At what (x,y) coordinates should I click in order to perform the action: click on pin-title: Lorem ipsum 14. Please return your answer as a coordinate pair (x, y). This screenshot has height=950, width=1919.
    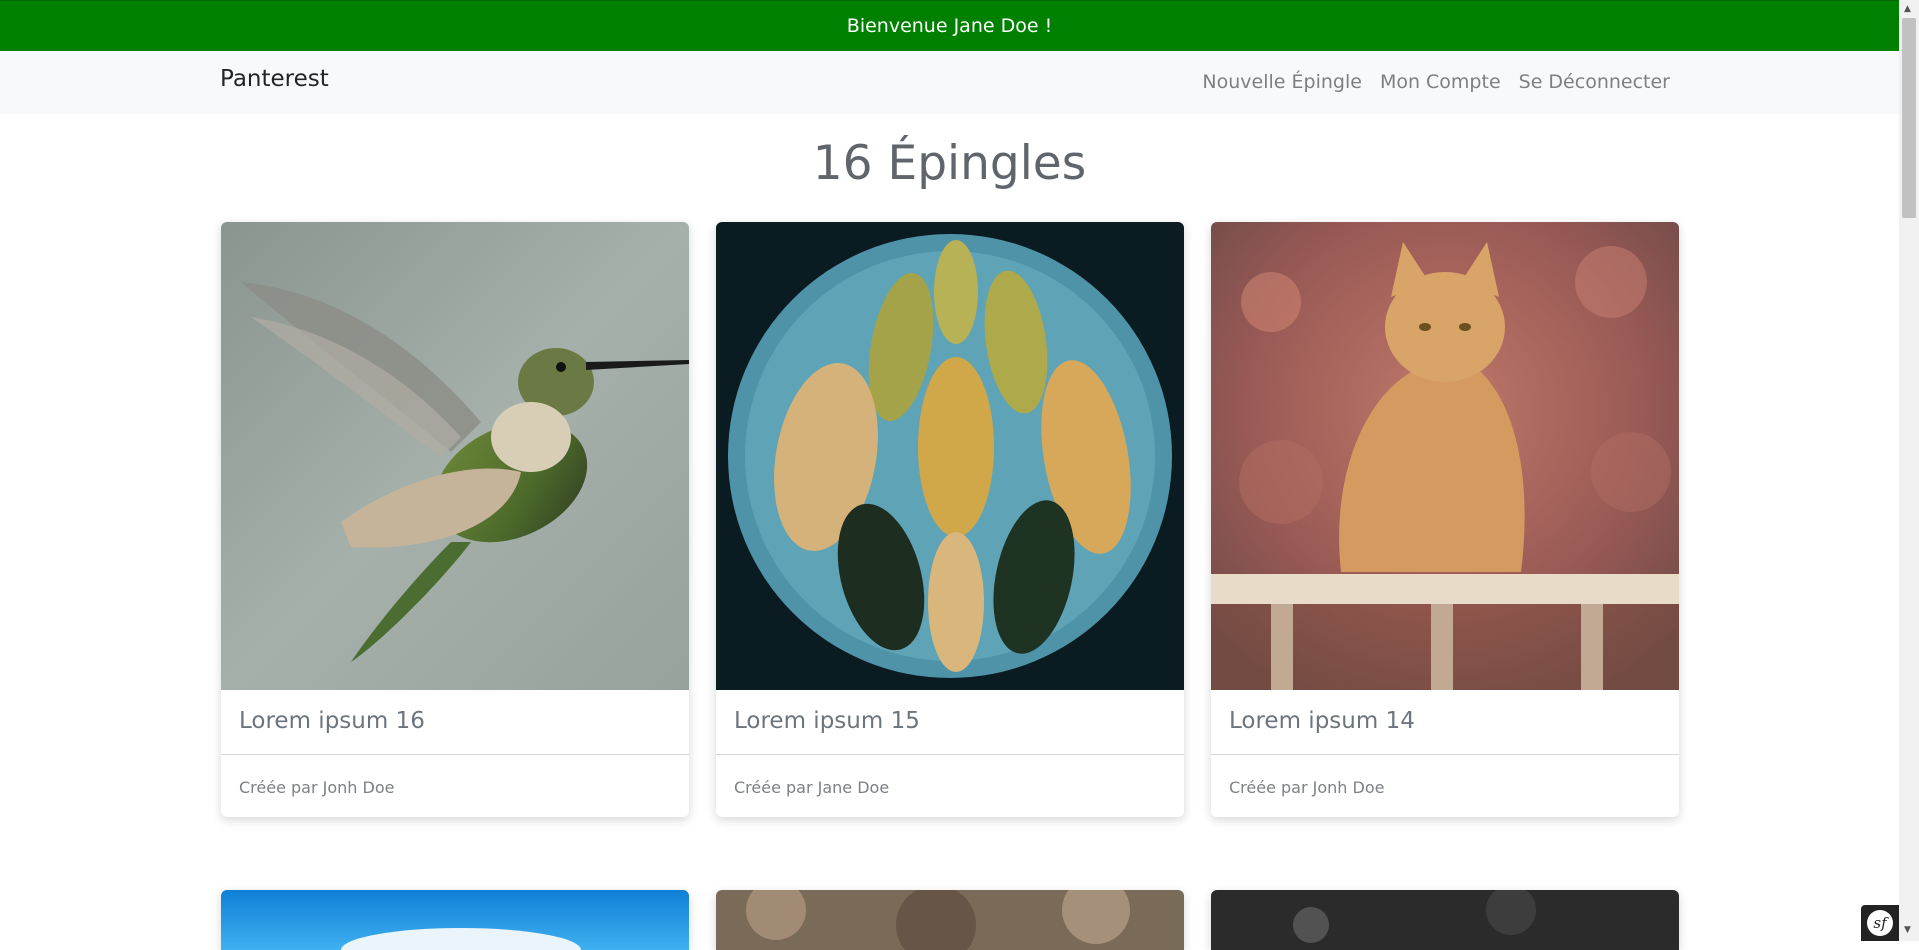
    Looking at the image, I should click on (1322, 721).